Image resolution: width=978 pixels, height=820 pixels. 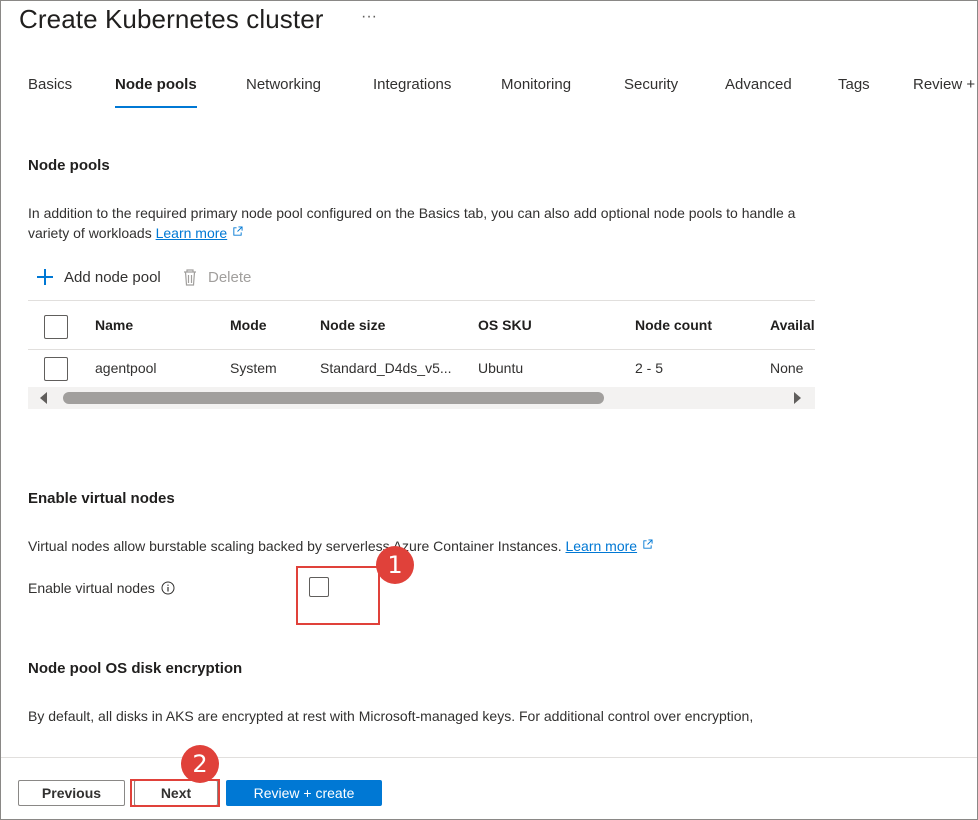 What do you see at coordinates (758, 94) in the screenshot?
I see `tab-advanced: Advanced` at bounding box center [758, 94].